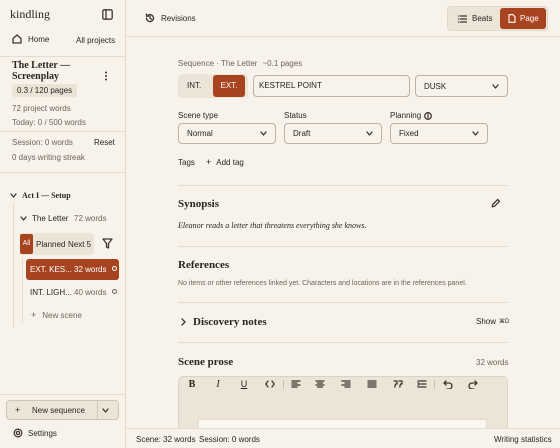  Describe the element at coordinates (72, 269) in the screenshot. I see `sequence-item: EXT. KES... 32 words` at that location.